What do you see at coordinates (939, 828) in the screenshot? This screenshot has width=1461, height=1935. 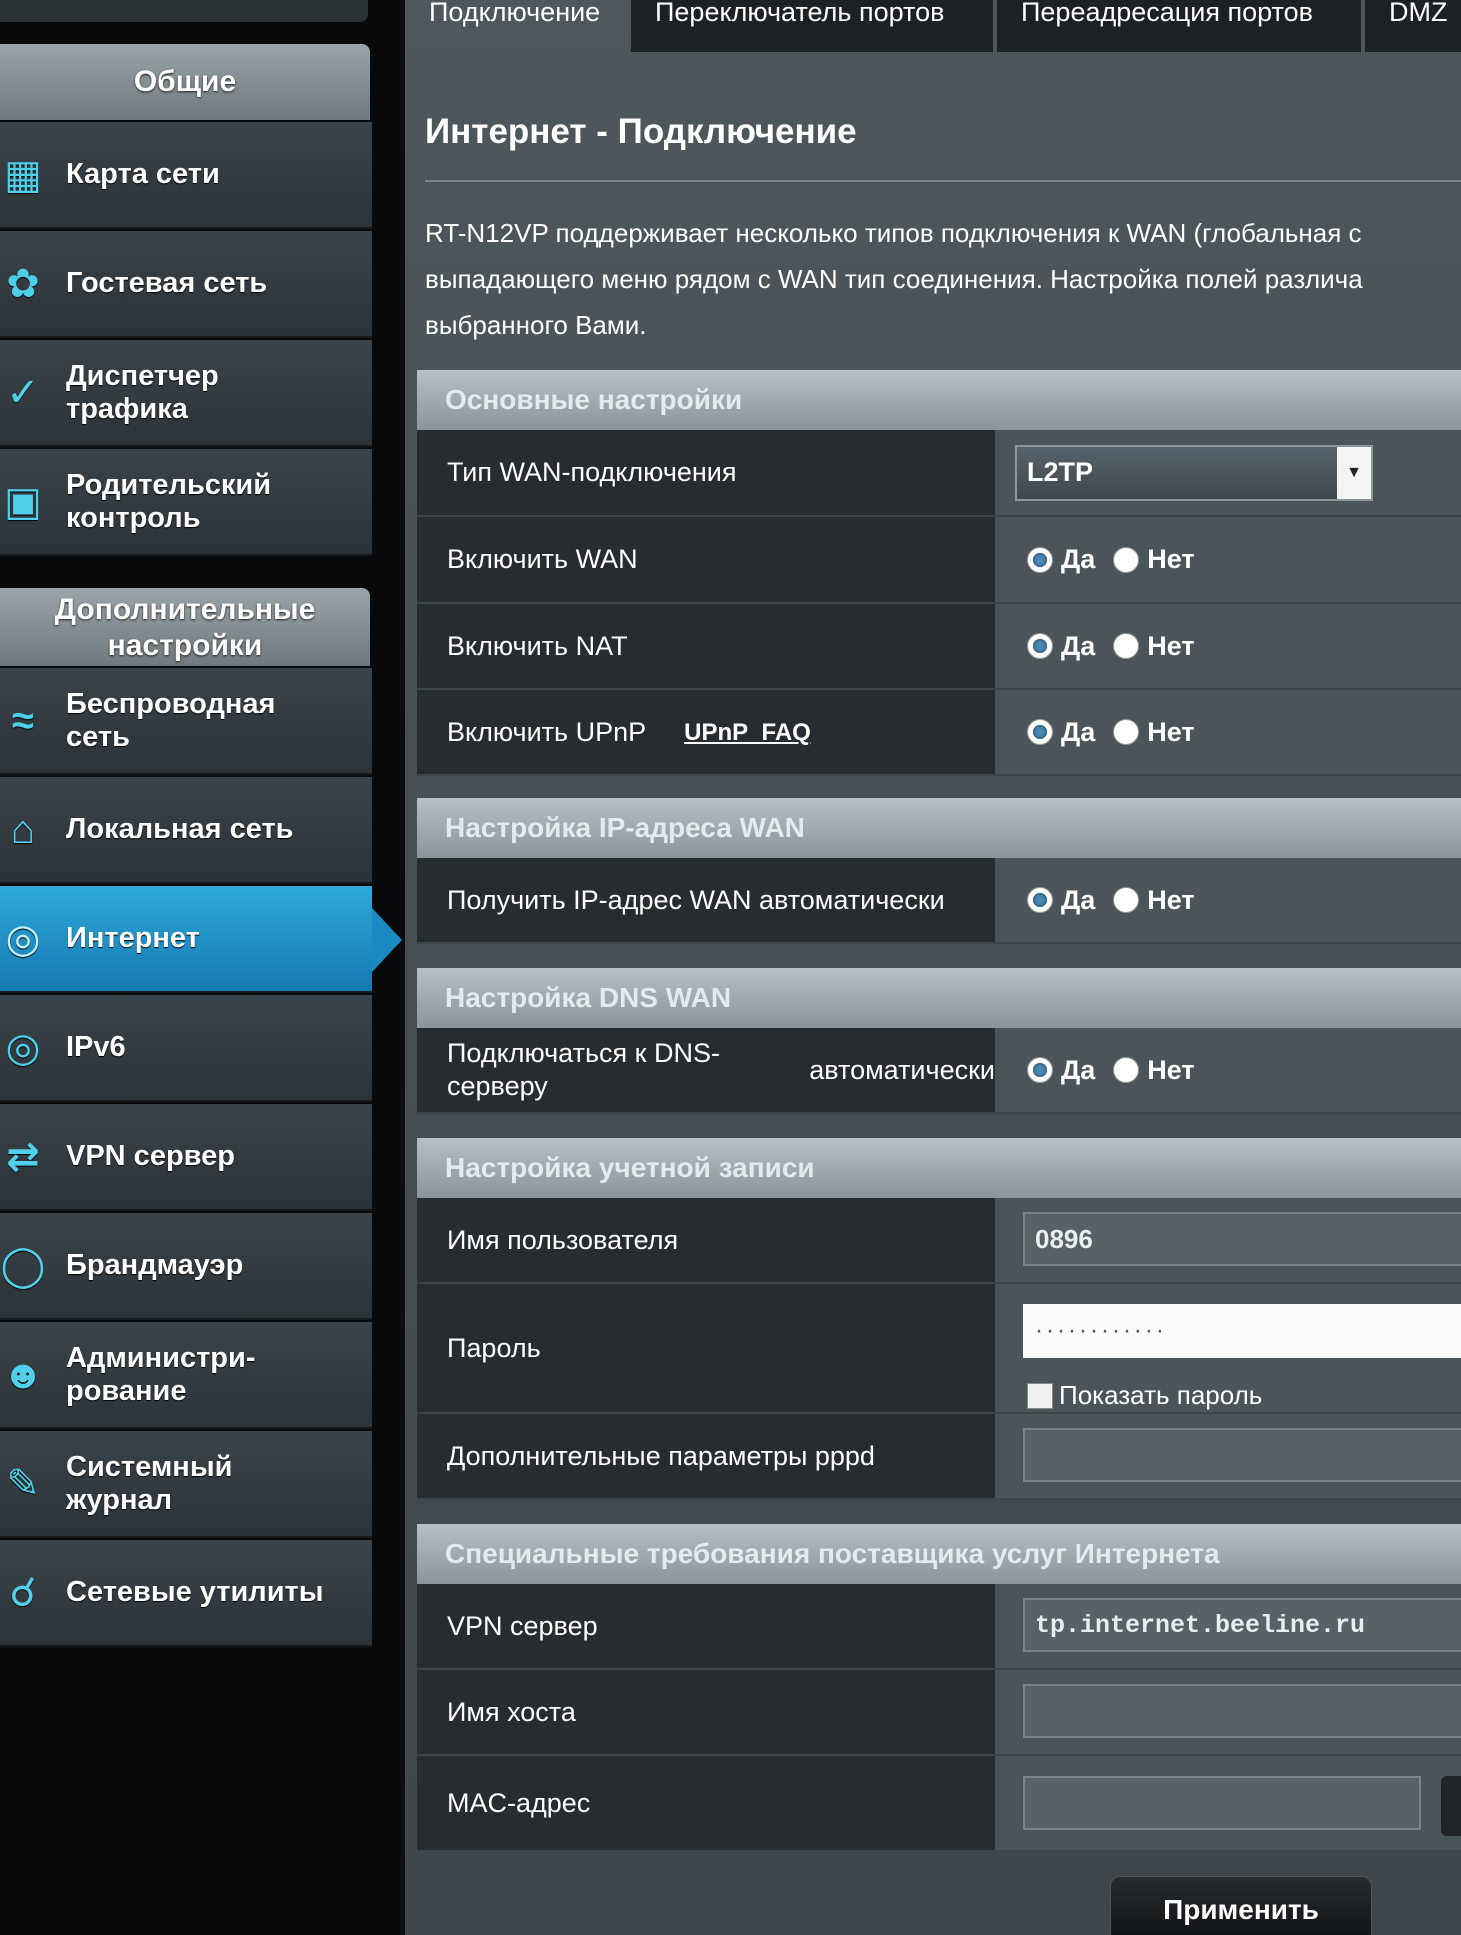 I see `section-wan-ip: Настройка IP-адреса WAN` at bounding box center [939, 828].